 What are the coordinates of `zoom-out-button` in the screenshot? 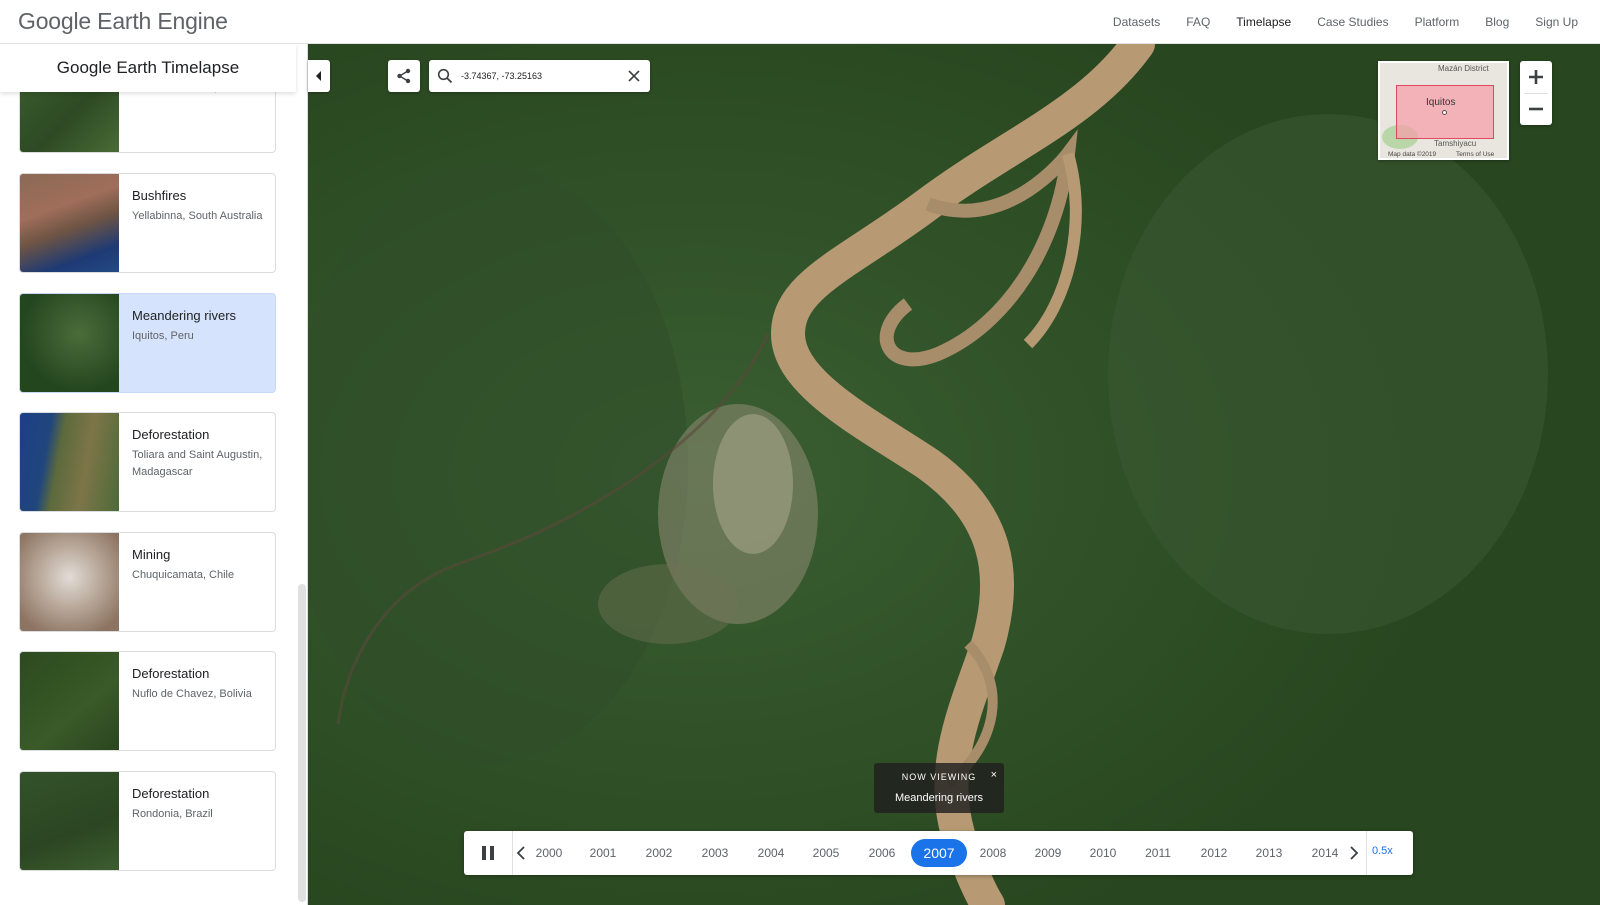 It's located at (1536, 109).